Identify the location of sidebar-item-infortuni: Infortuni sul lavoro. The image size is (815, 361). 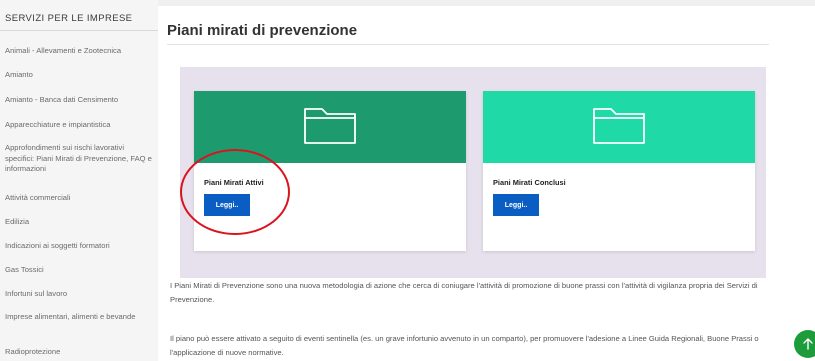
(80, 294).